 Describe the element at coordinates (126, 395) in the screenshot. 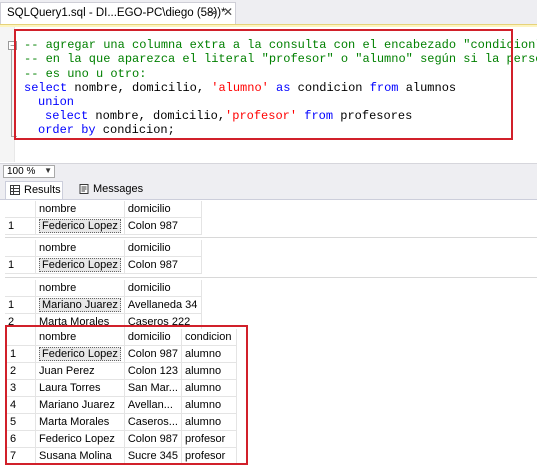

I see `highlight-box-results` at that location.